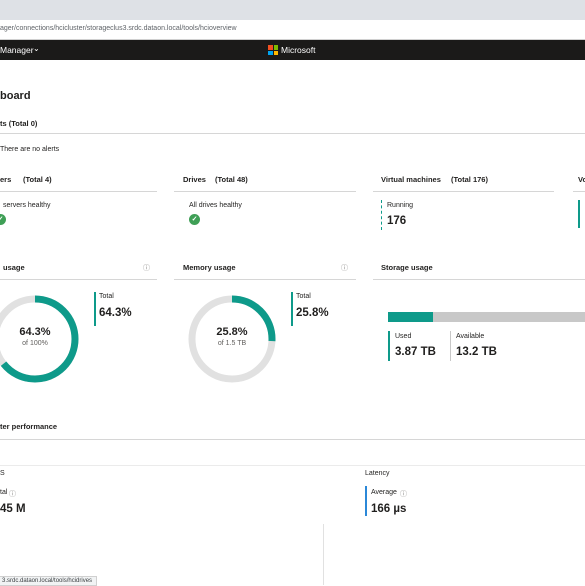 The height and width of the screenshot is (586, 585). I want to click on vms-total: (Total 176), so click(469, 179).